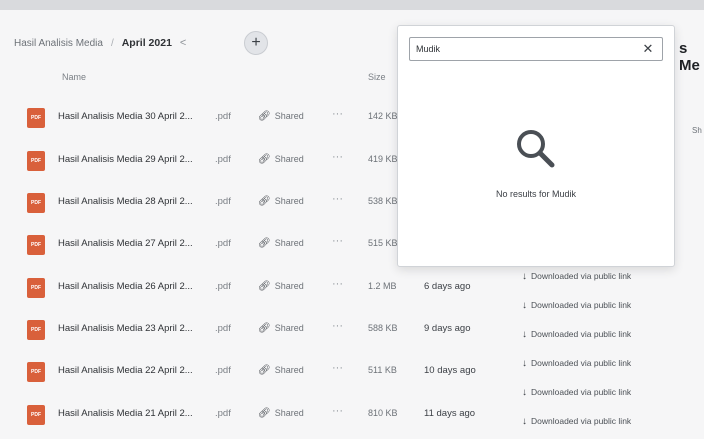 This screenshot has width=704, height=439. What do you see at coordinates (147, 43) in the screenshot?
I see `breadcrumb-current: April 2021` at bounding box center [147, 43].